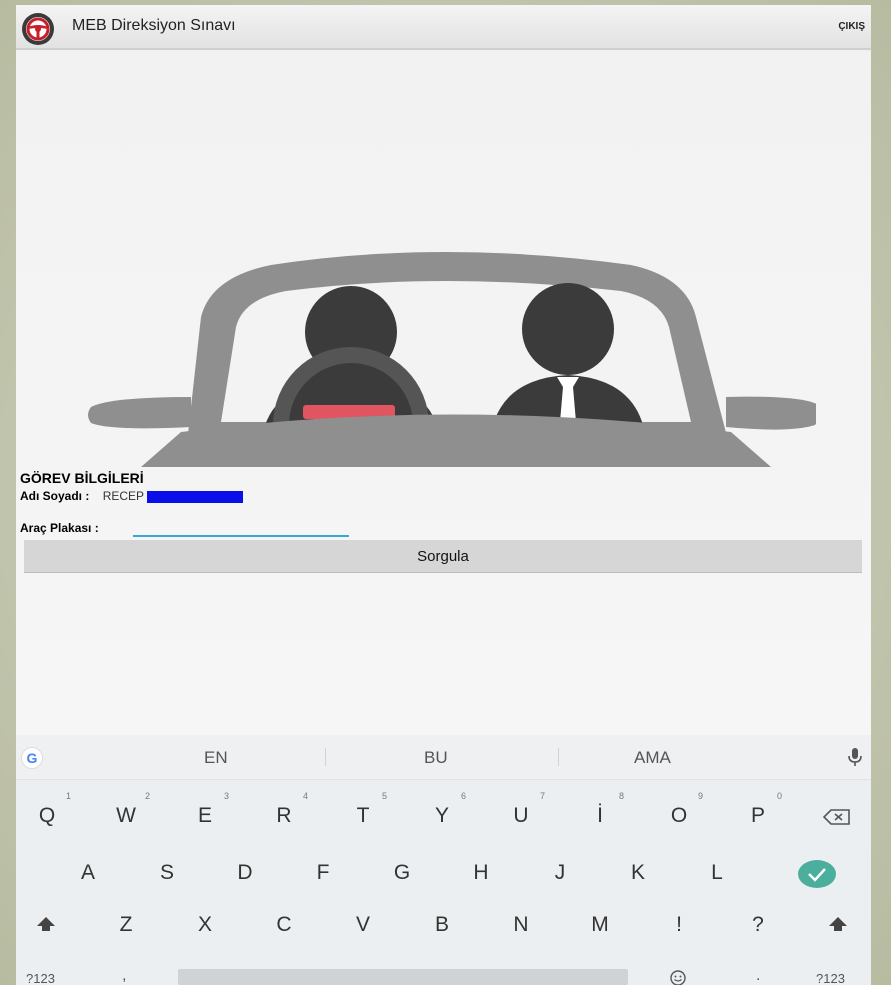 Image resolution: width=891 pixels, height=985 pixels. I want to click on driver-name-row: Adı Soyadı : RECEP, so click(132, 496).